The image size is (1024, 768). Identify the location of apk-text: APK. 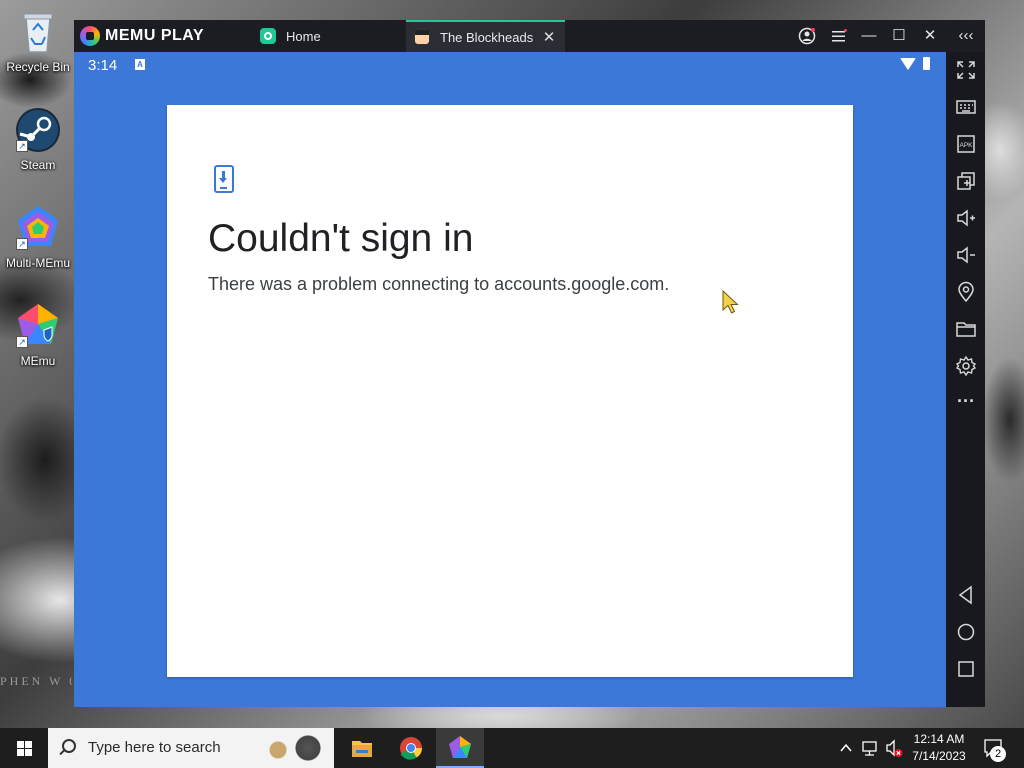
(966, 145).